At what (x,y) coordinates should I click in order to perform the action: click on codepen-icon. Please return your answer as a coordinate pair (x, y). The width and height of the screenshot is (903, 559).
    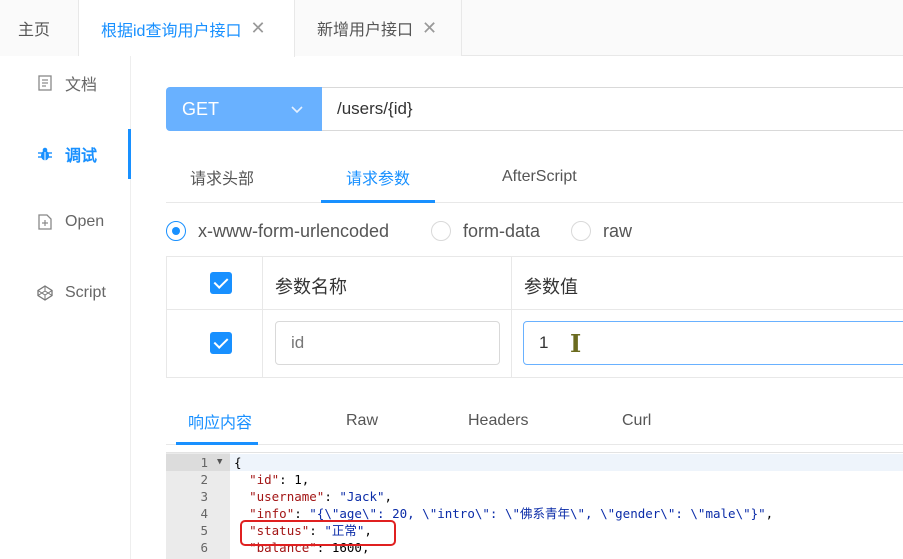
    Looking at the image, I should click on (45, 293).